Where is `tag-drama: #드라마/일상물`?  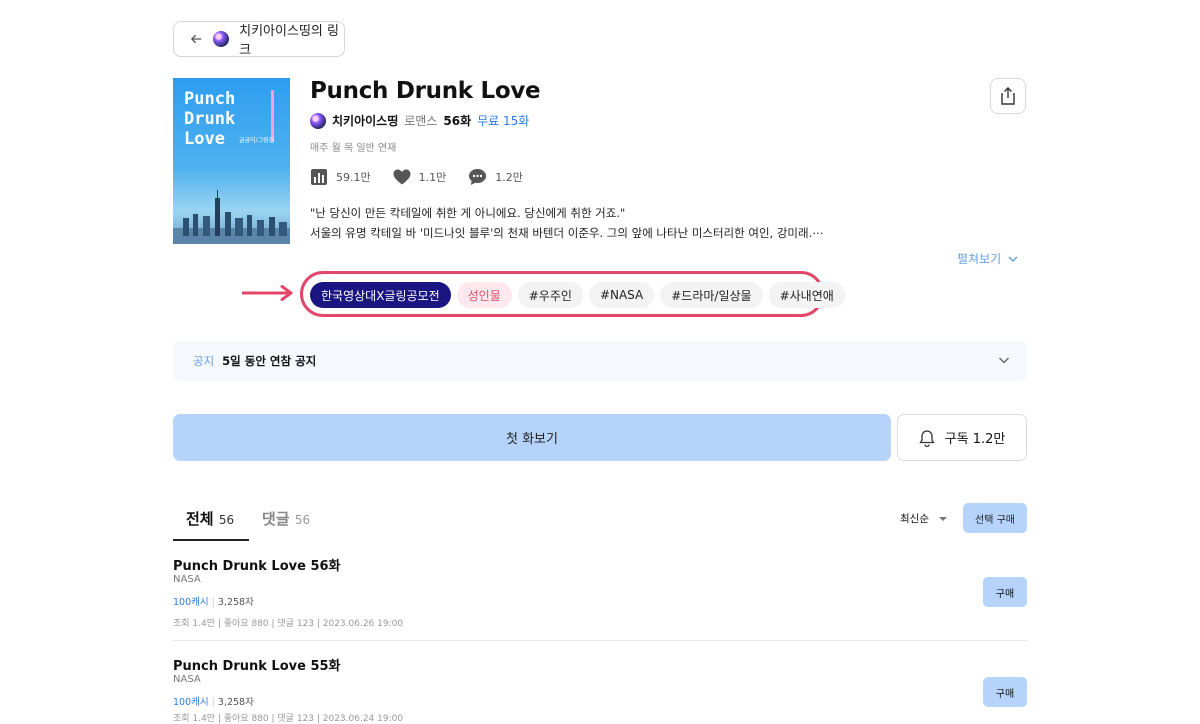 tag-drama: #드라마/일상물 is located at coordinates (711, 295).